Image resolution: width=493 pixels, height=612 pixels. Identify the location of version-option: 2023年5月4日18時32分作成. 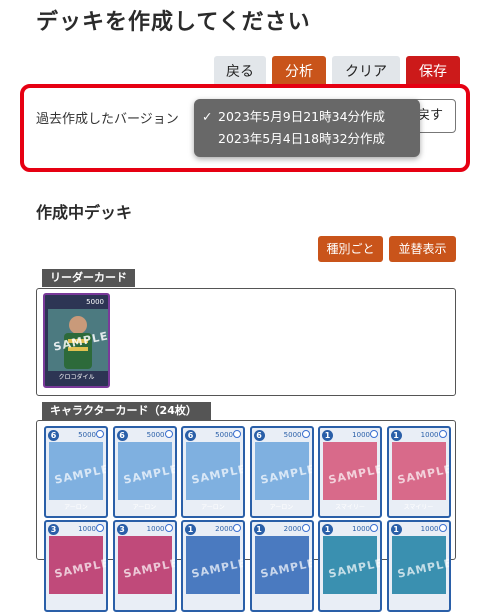
(307, 139).